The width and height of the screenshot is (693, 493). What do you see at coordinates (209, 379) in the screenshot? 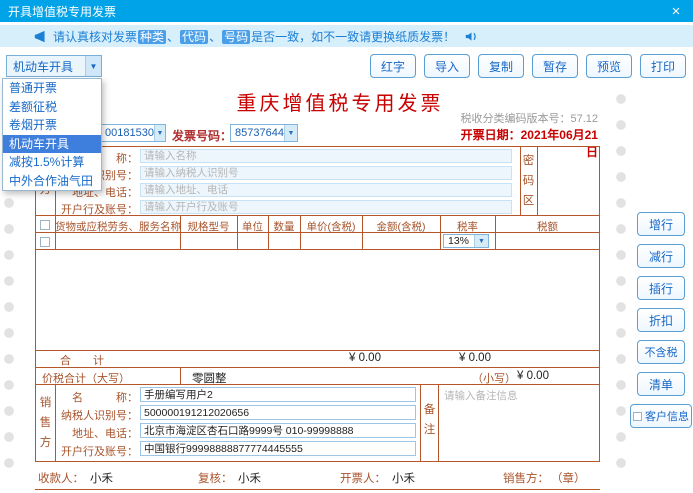
I see `amount-words: 零圆整` at bounding box center [209, 379].